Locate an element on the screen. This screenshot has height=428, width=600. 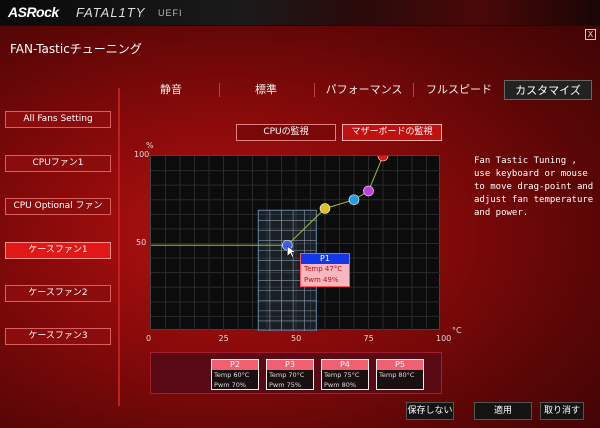
asrock-logo: ASRock is located at coordinates (33, 12).